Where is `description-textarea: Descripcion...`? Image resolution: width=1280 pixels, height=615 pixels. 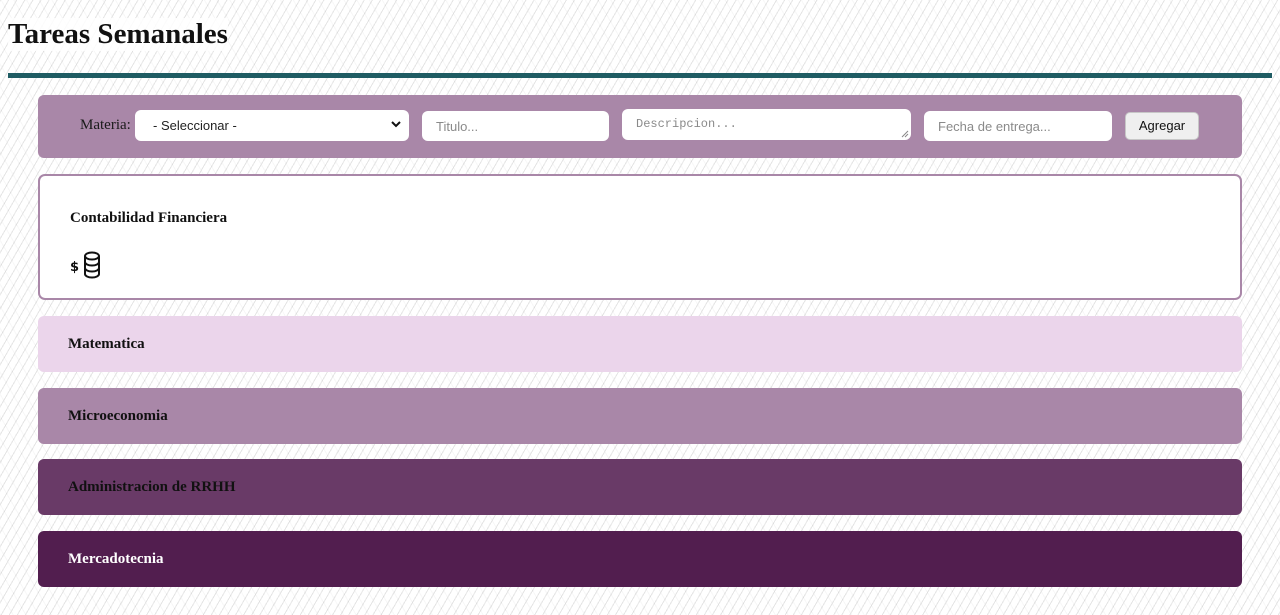 description-textarea: Descripcion... is located at coordinates (766, 124).